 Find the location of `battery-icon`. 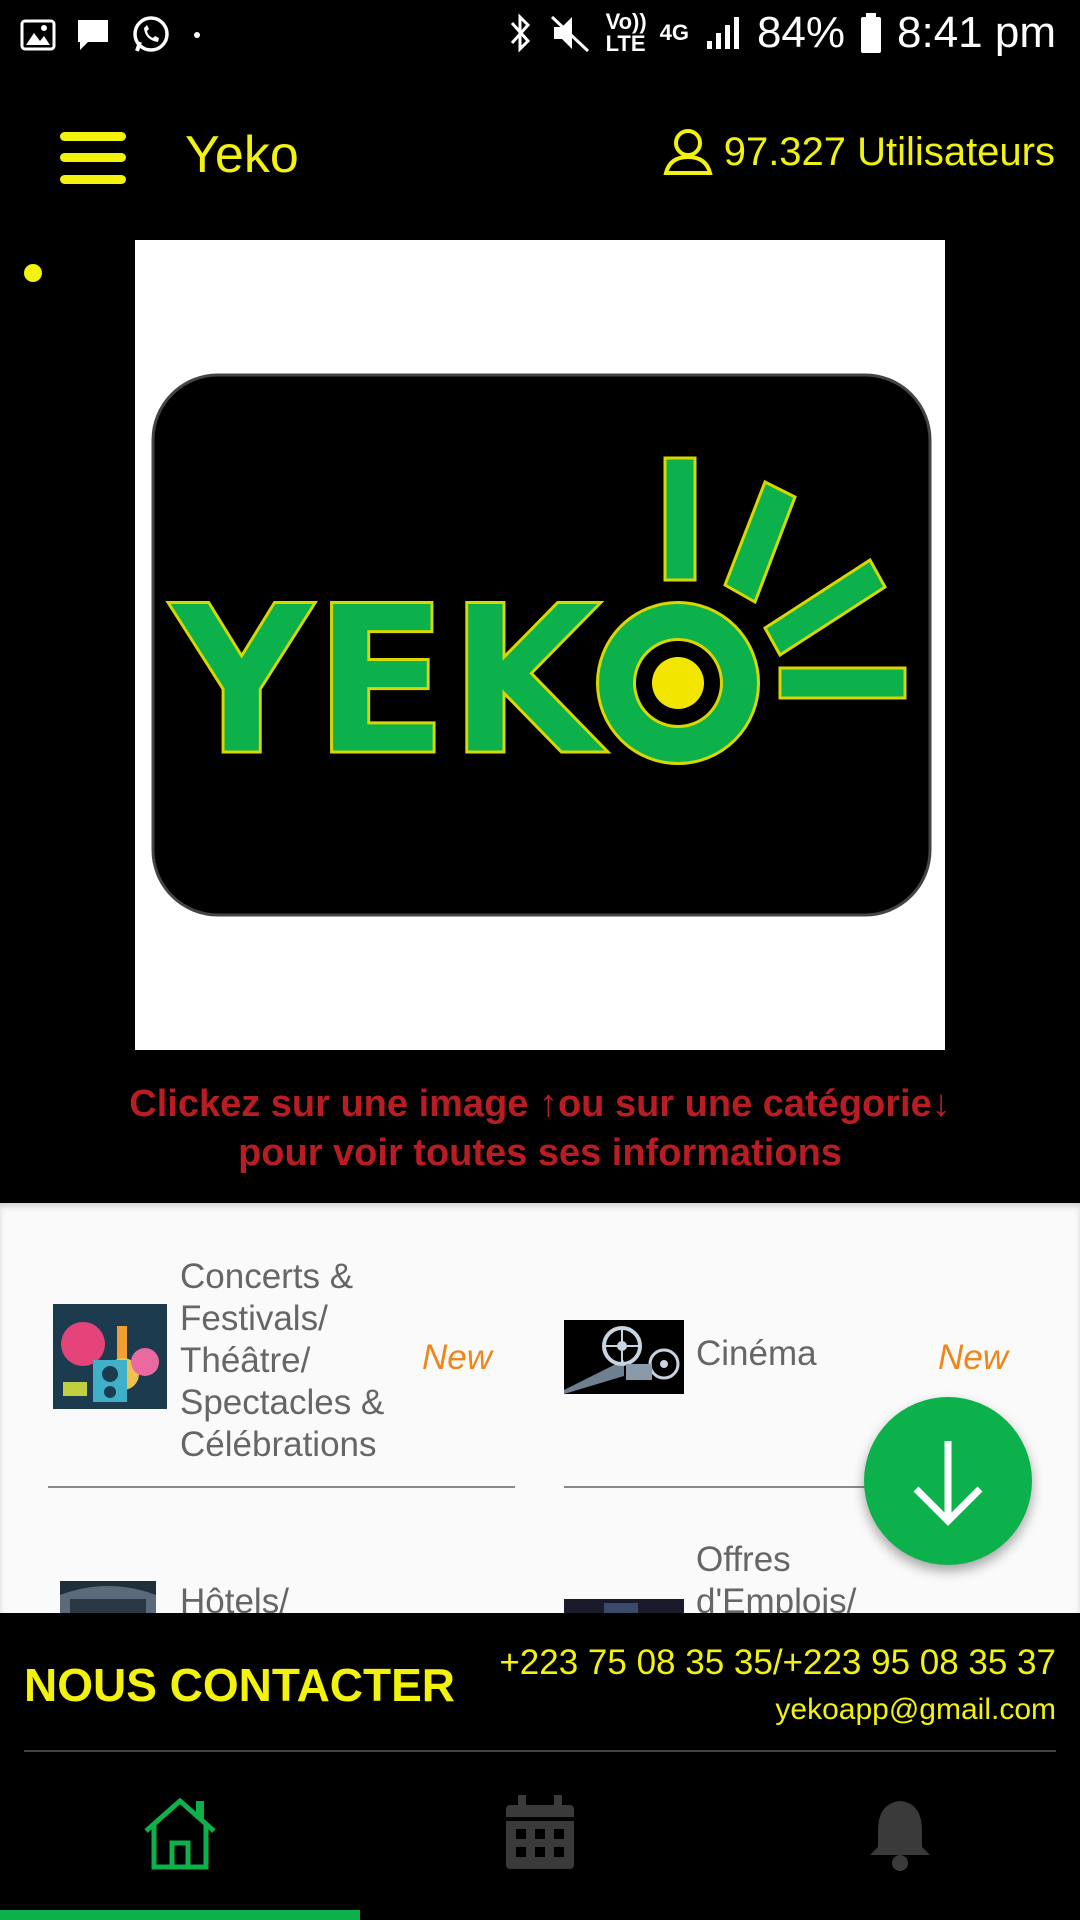

battery-icon is located at coordinates (871, 33).